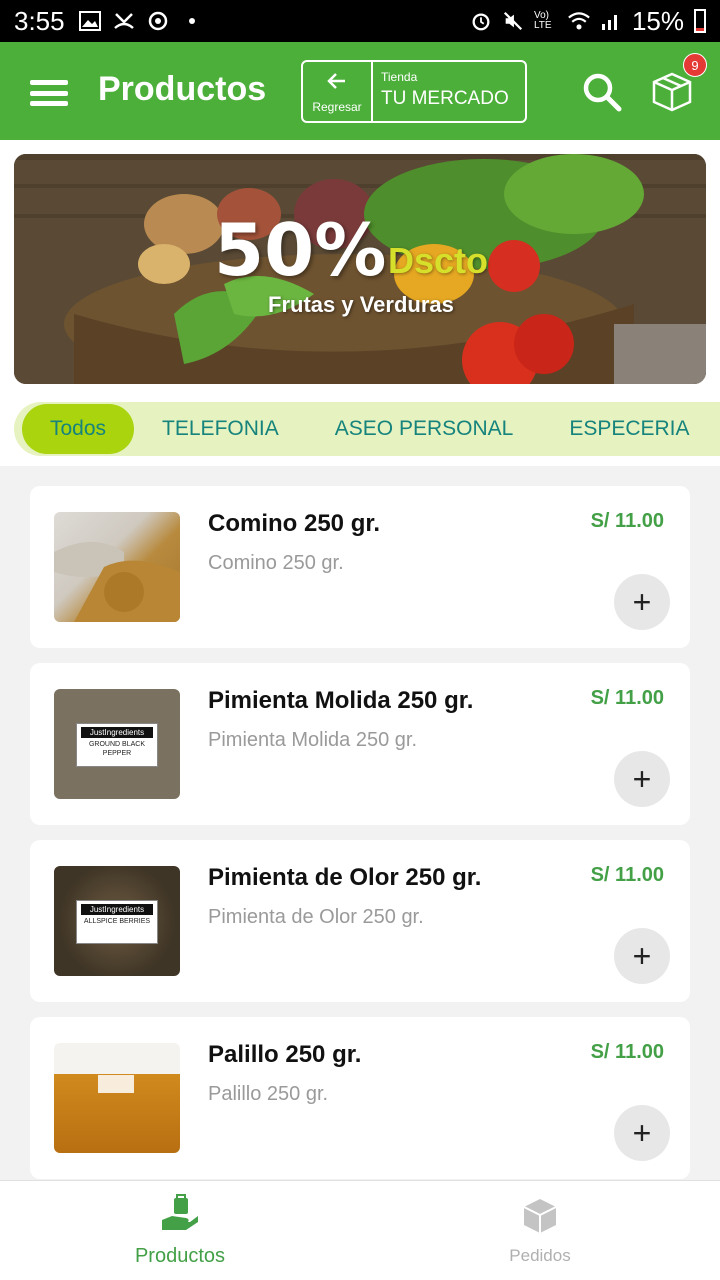 Image resolution: width=720 pixels, height=1280 pixels. What do you see at coordinates (300, 250) in the screenshot?
I see `banner-percent: 50%` at bounding box center [300, 250].